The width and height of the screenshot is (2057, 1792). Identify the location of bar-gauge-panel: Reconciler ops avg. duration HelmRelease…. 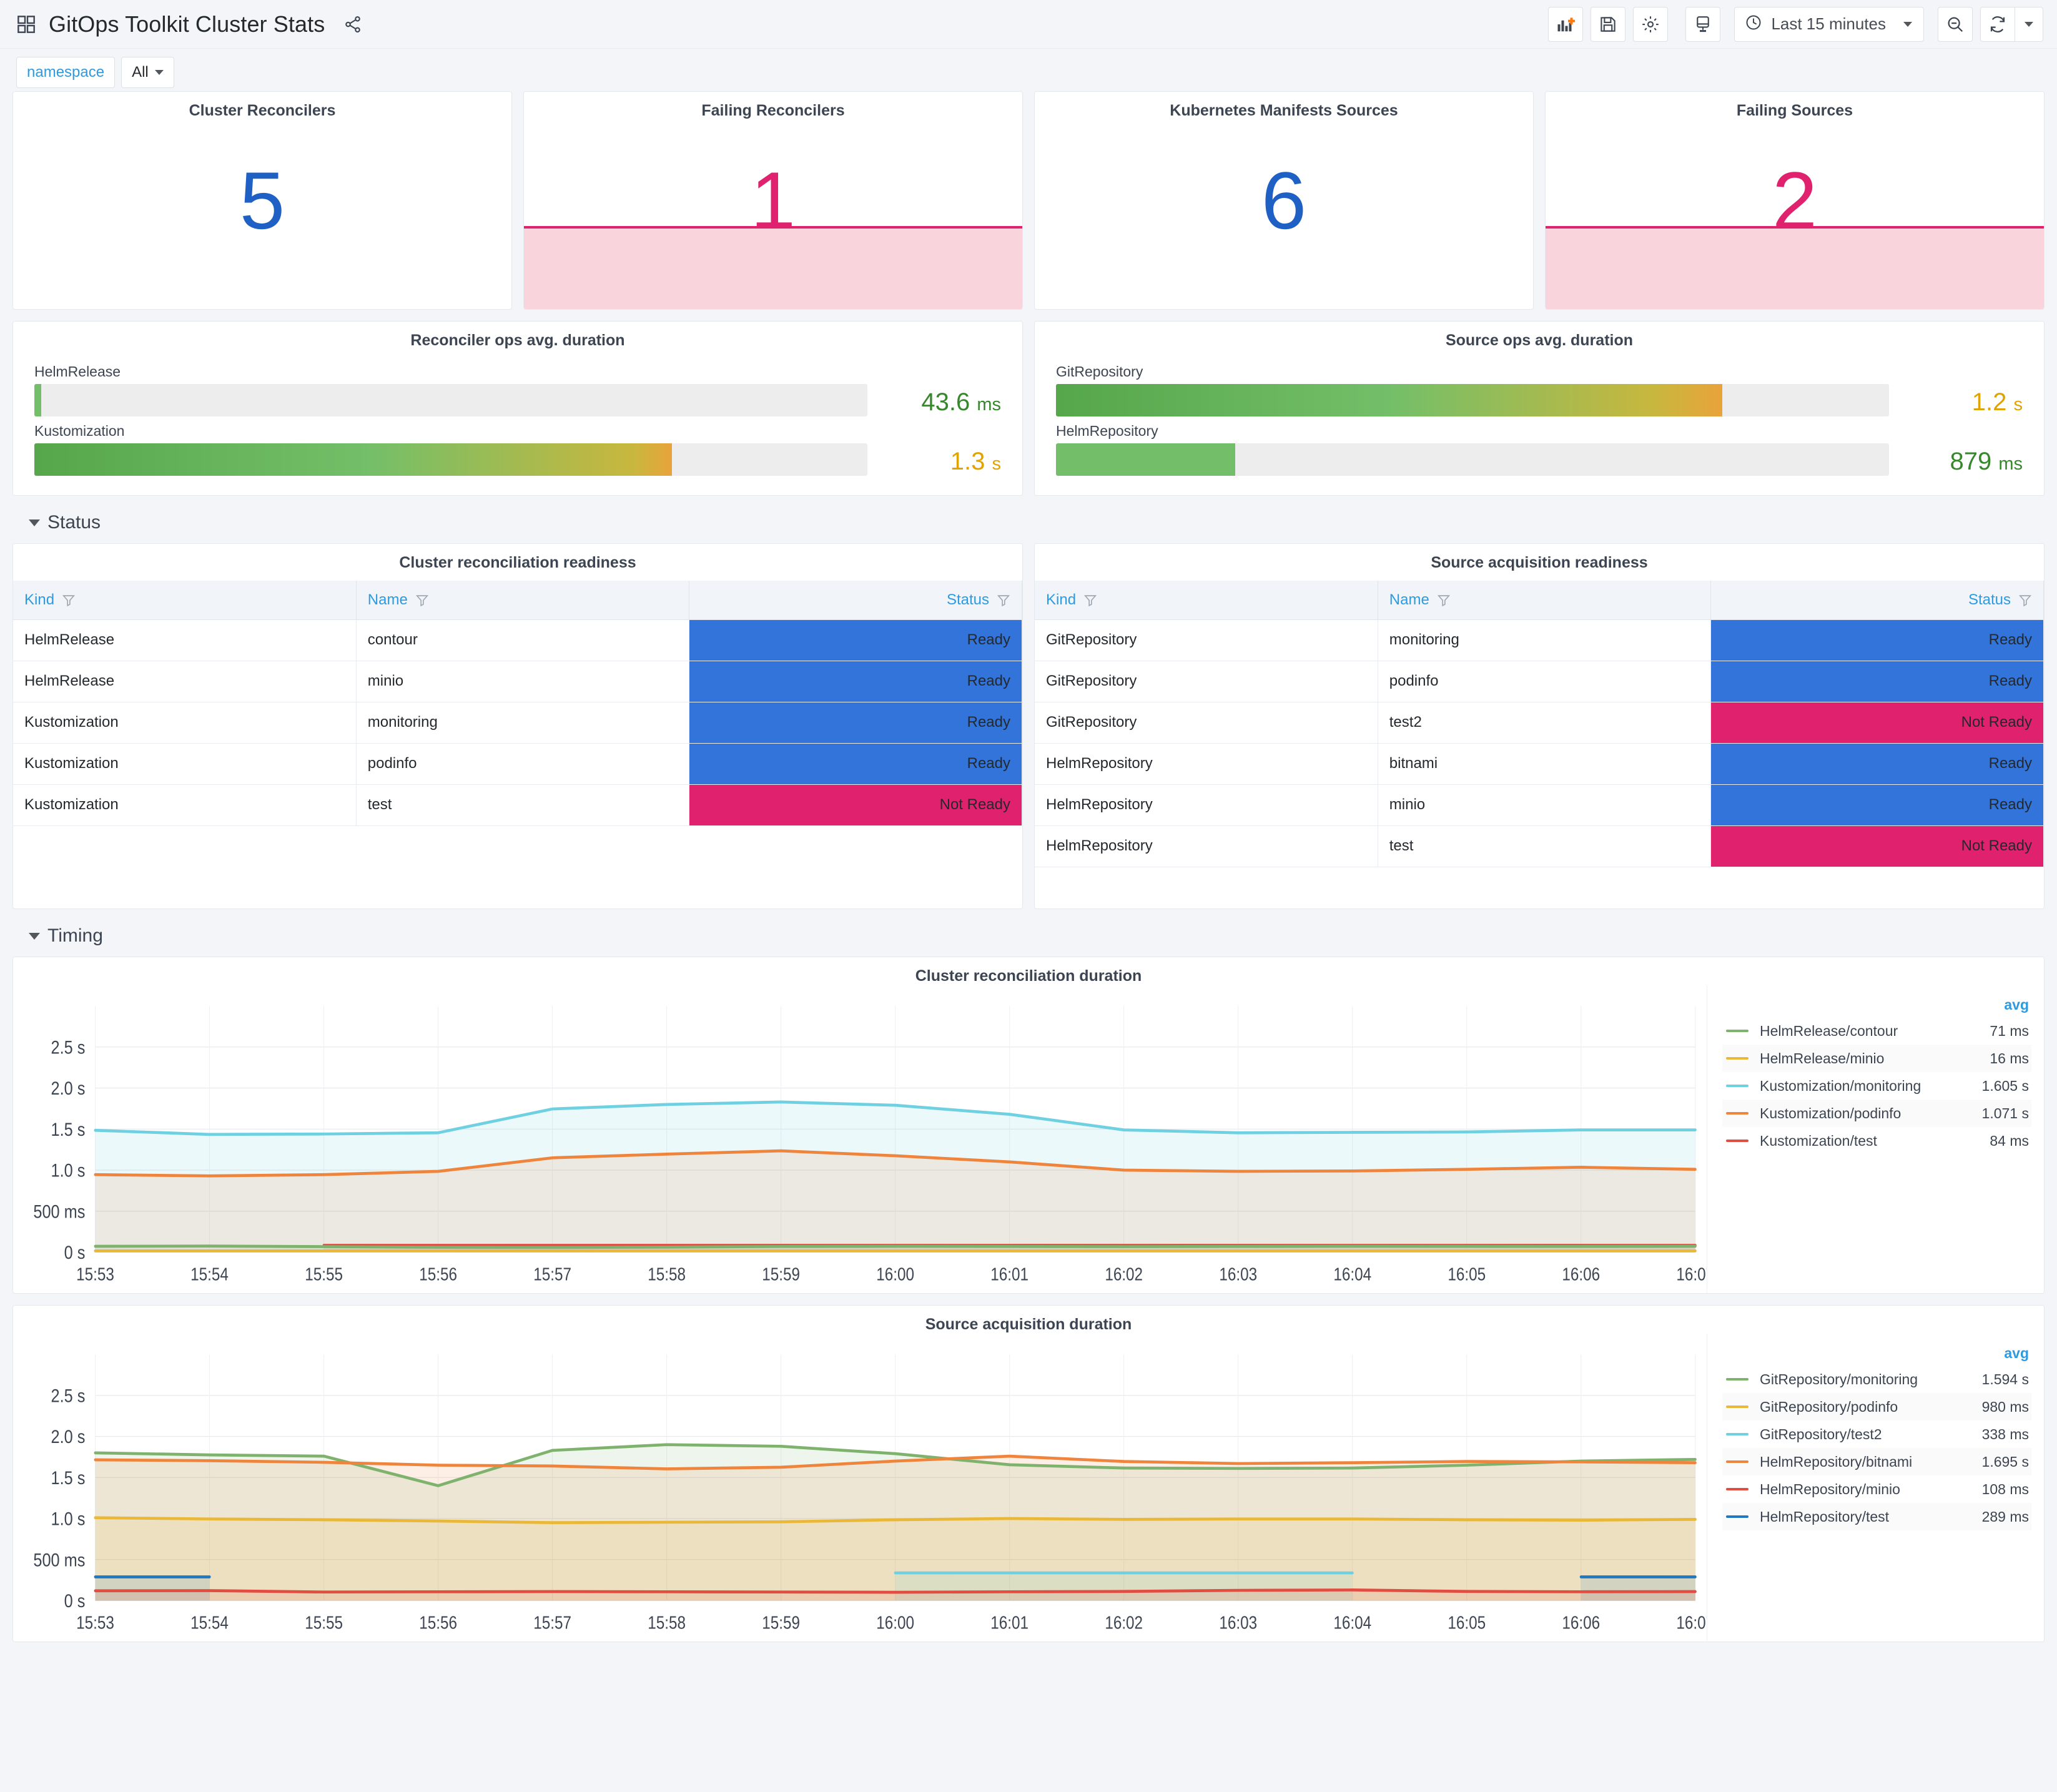
(517, 408).